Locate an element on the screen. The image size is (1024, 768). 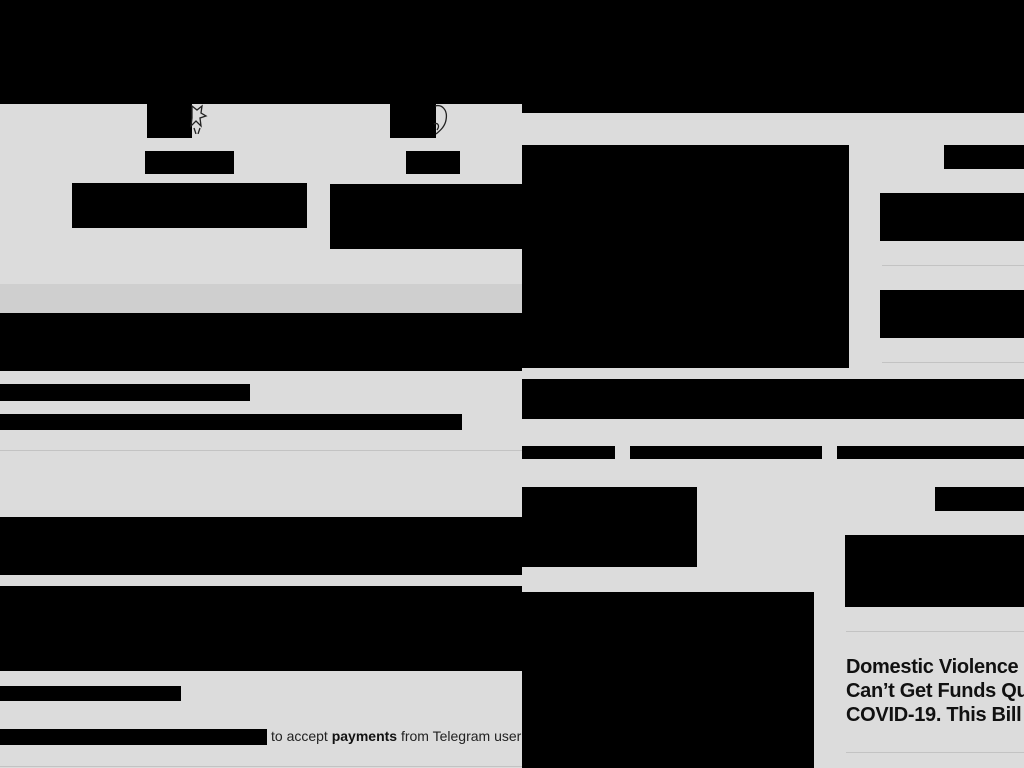
headline-line-3: COVID-19. This Bill C is located at coordinates (935, 715).